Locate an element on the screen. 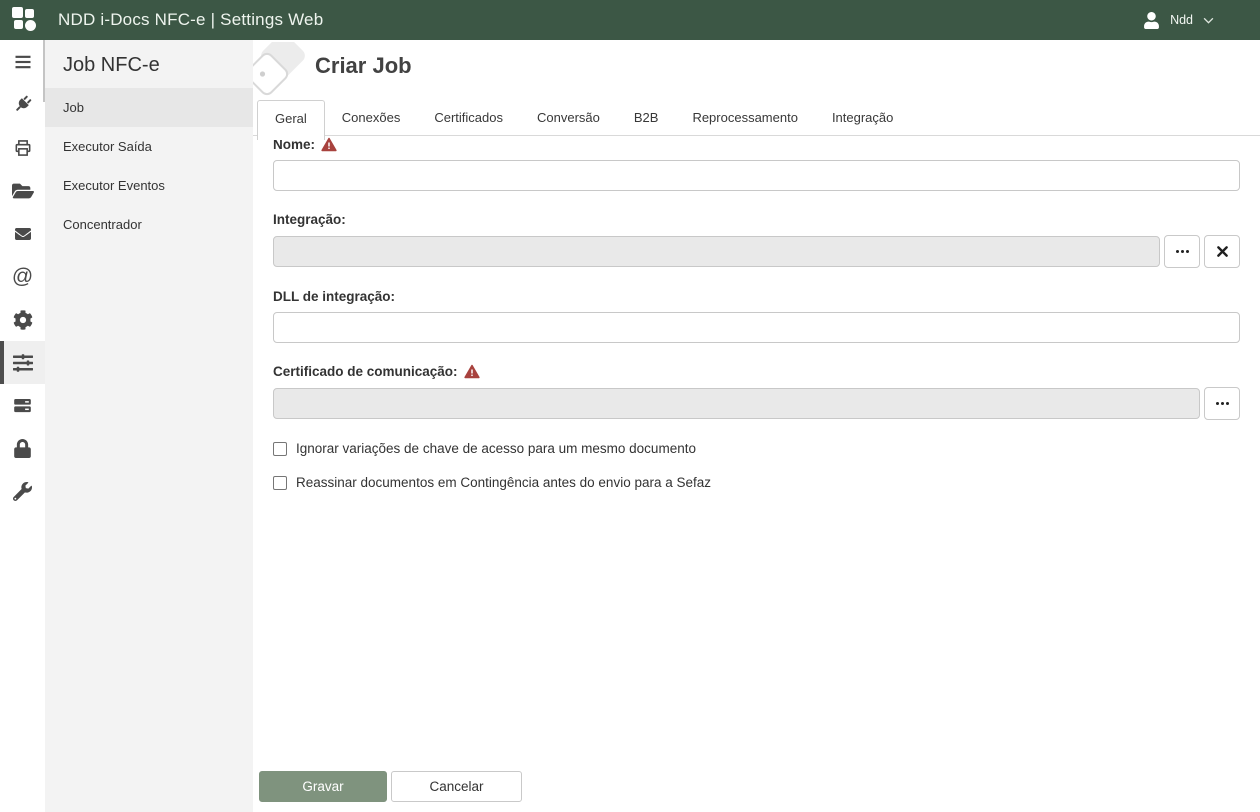 Image resolution: width=1260 pixels, height=812 pixels. tab-certificados: Certificados is located at coordinates (468, 117).